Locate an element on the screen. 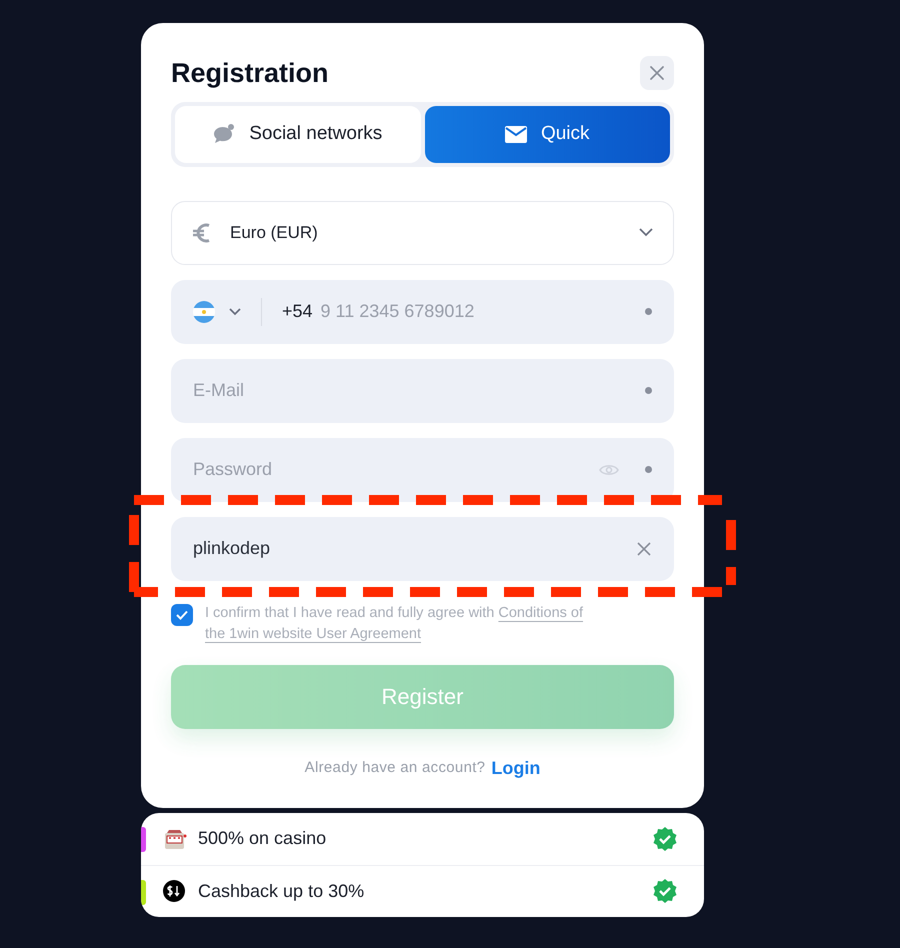 The width and height of the screenshot is (900, 948). close-icon is located at coordinates (657, 73).